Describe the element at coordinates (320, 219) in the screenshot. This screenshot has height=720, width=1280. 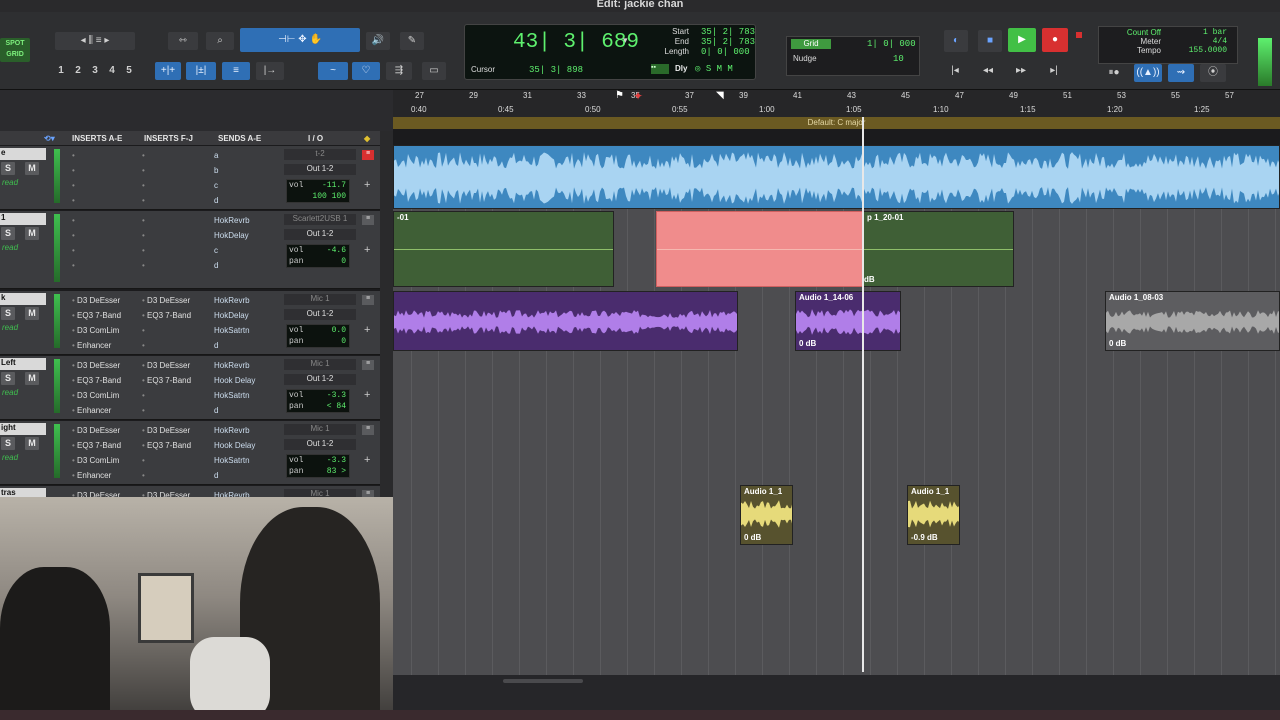
I see `input-selector: Scarlett2USB 1` at that location.